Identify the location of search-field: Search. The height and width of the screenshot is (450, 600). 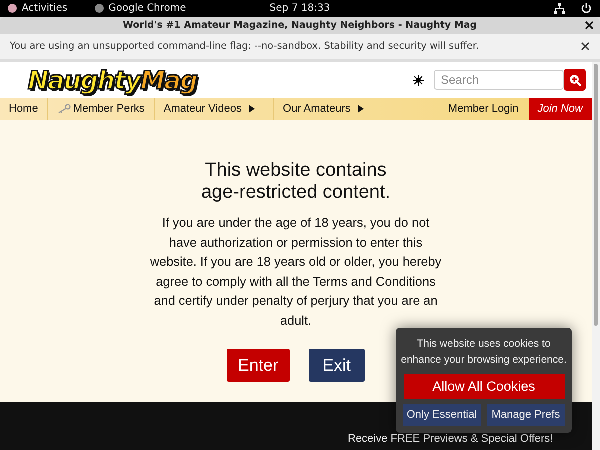
(499, 80).